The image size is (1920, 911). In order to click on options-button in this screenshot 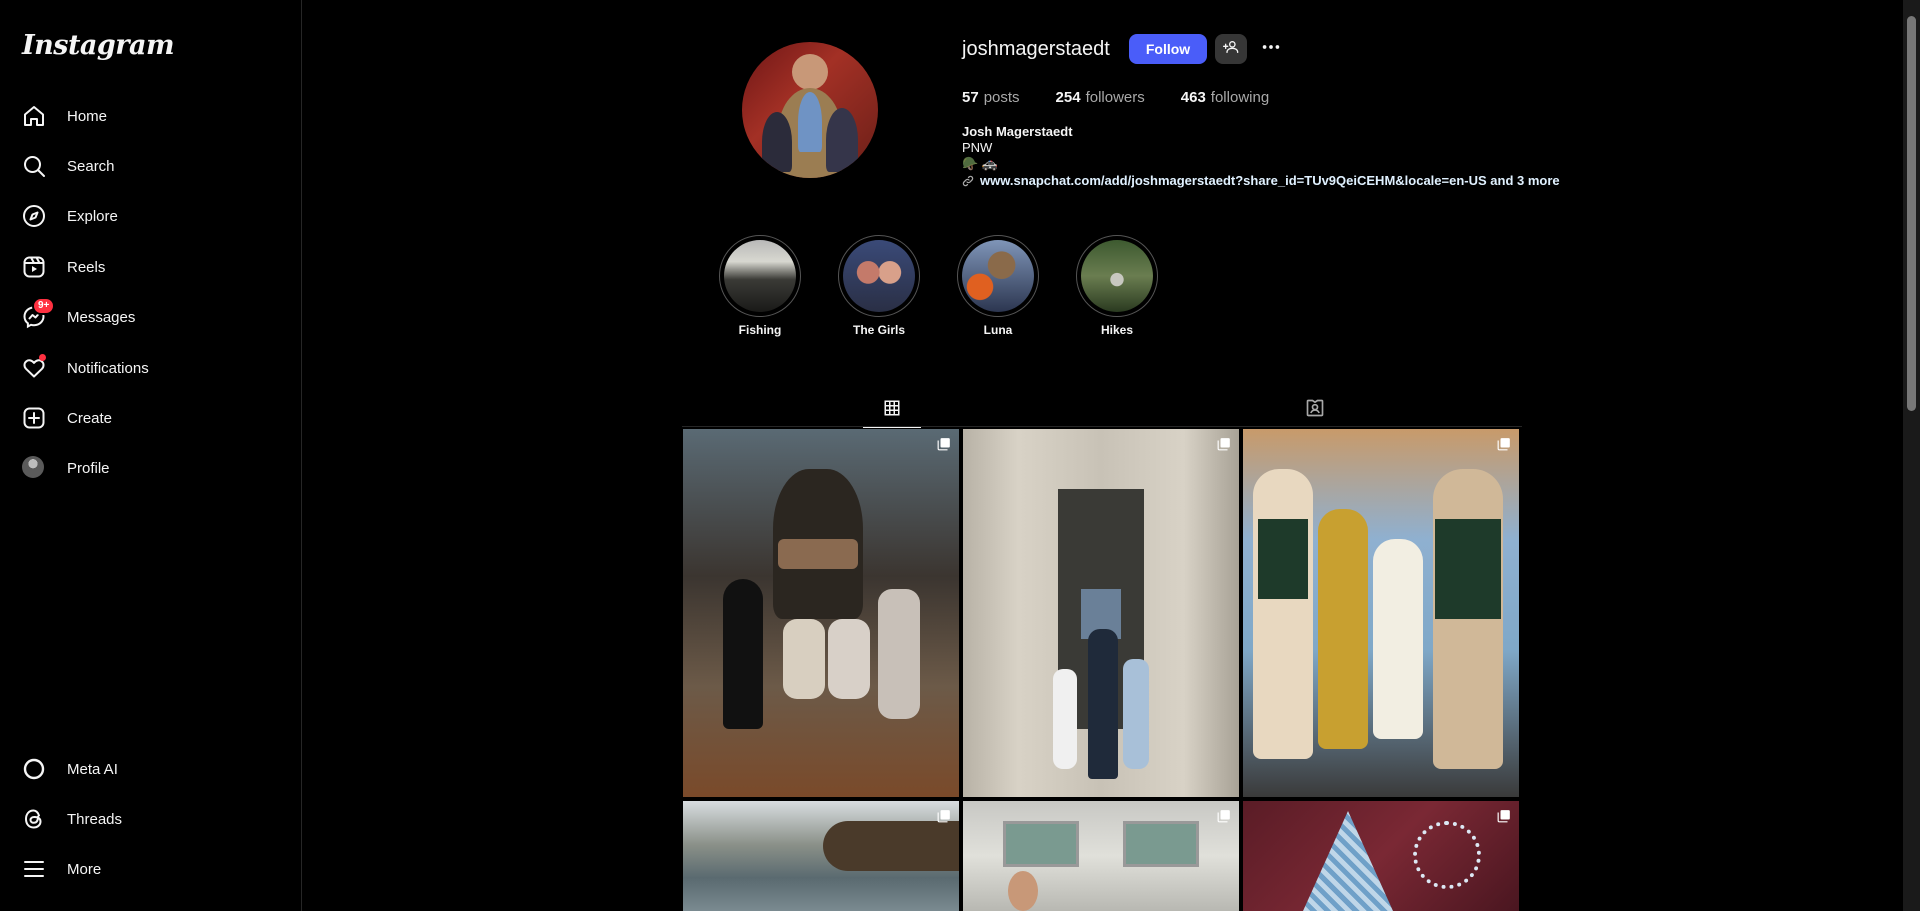, I will do `click(1271, 49)`.